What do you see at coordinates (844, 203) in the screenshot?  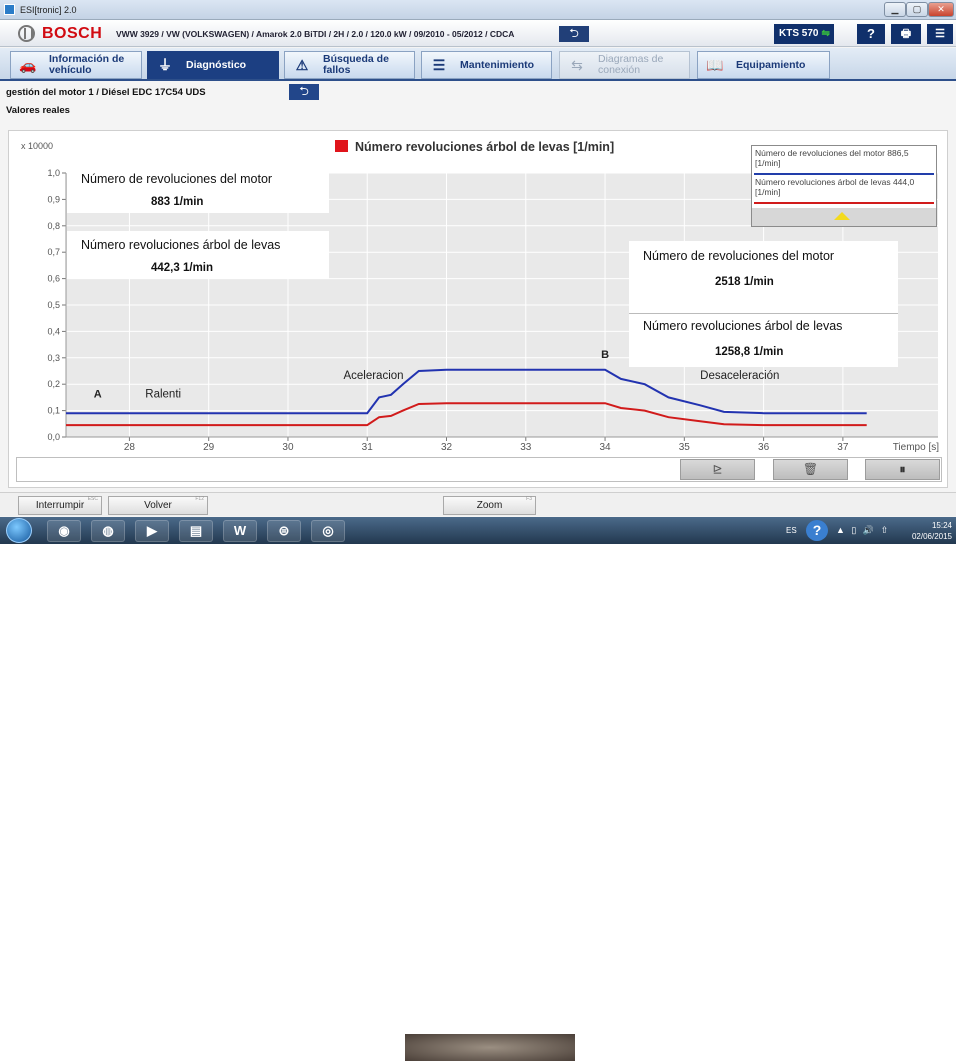 I see `legend-line-red` at bounding box center [844, 203].